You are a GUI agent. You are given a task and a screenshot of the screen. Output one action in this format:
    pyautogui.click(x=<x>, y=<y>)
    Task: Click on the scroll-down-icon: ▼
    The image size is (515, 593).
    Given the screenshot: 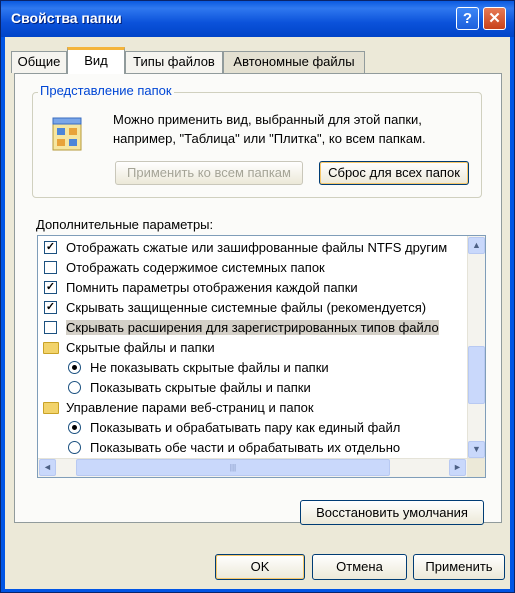 What is the action you would take?
    pyautogui.click(x=476, y=449)
    